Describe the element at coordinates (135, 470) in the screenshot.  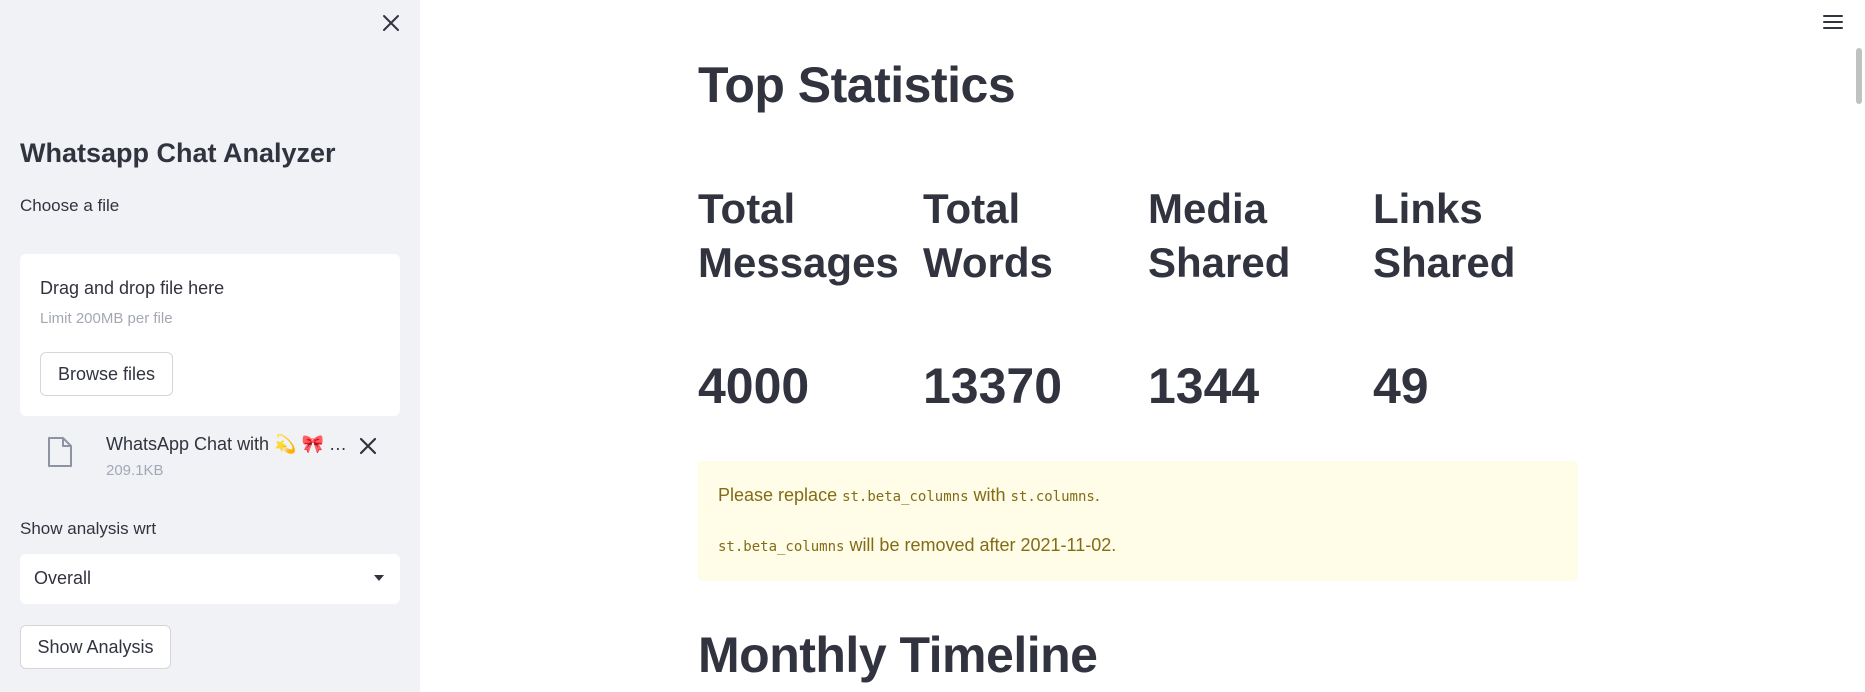
I see `uploaded-file-size: 209.1KB` at that location.